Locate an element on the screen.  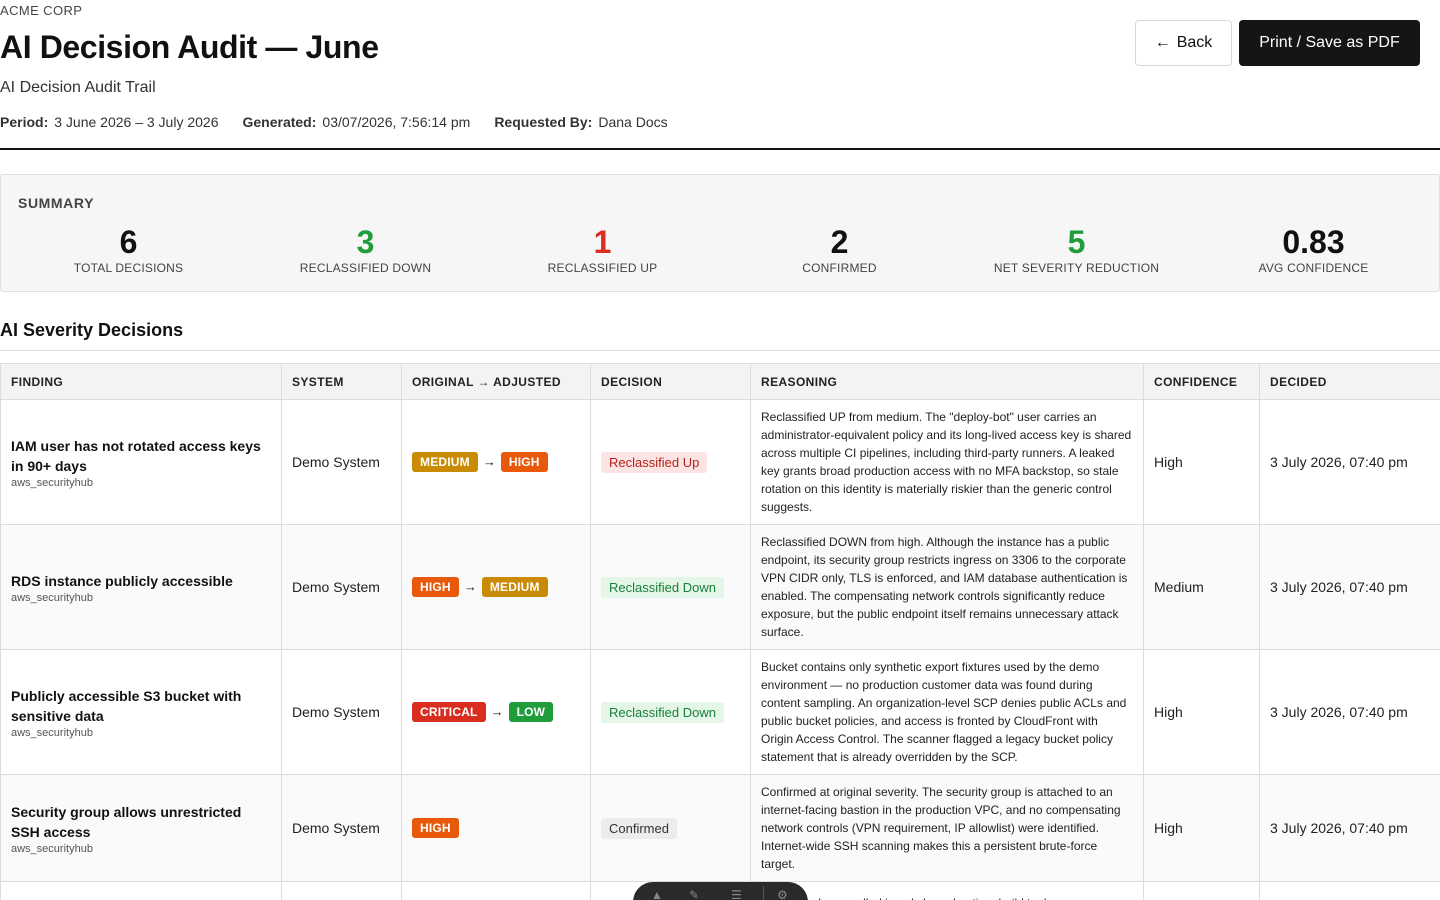
floating-toolbar: ▲ ✎ ☰ ⚙ is located at coordinates (720, 891).